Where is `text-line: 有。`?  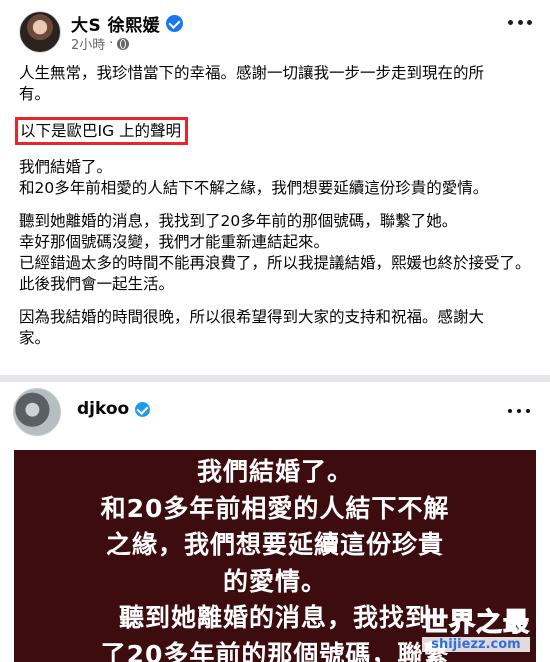 text-line: 有。 is located at coordinates (35, 94).